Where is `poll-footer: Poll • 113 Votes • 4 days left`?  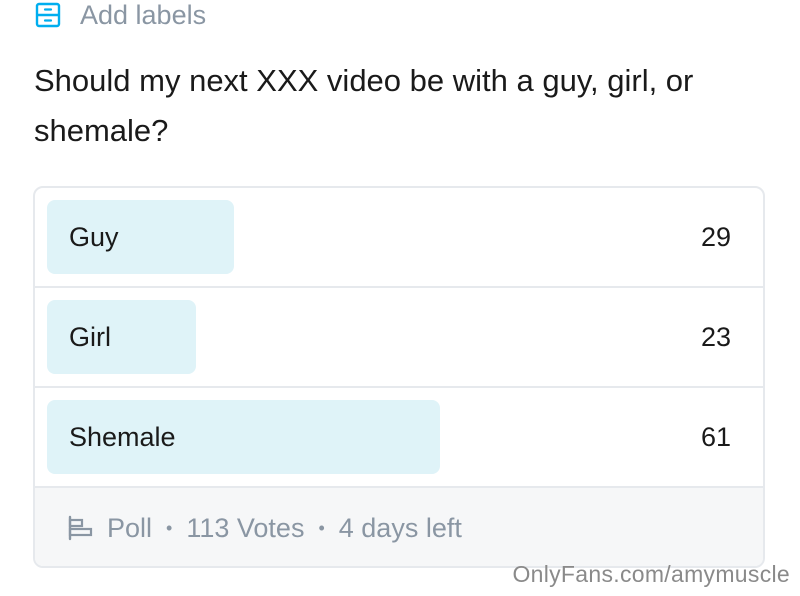
poll-footer: Poll • 113 Votes • 4 days left is located at coordinates (399, 527).